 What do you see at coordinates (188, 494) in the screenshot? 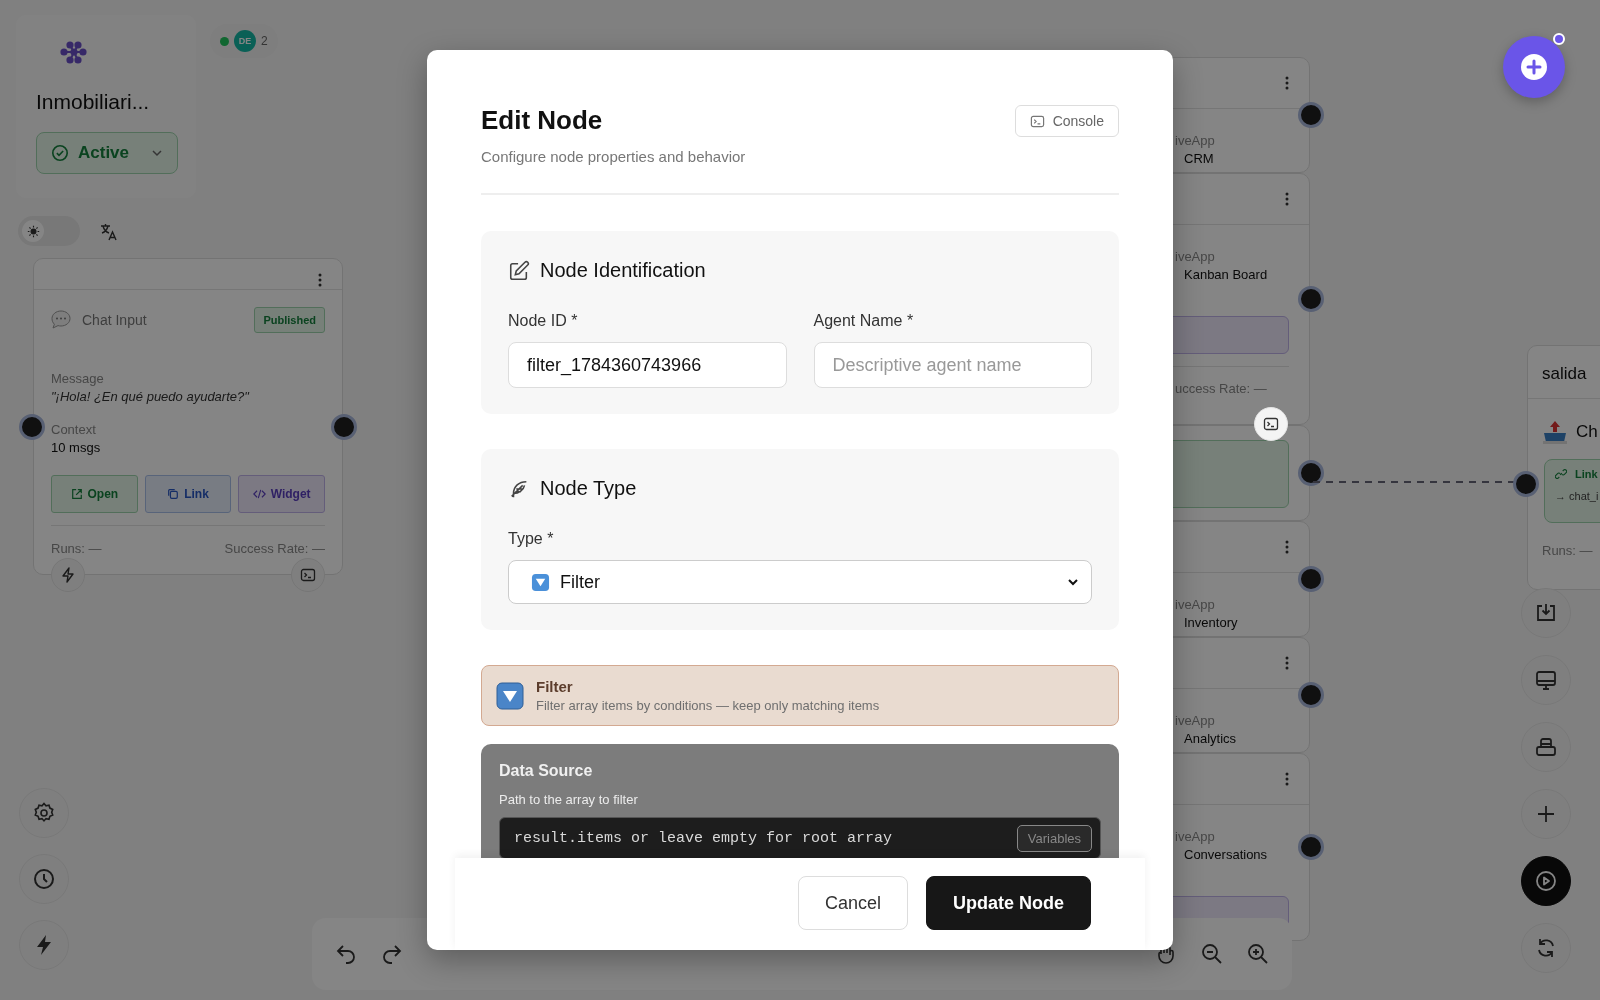
I see `node-action-button: Link` at bounding box center [188, 494].